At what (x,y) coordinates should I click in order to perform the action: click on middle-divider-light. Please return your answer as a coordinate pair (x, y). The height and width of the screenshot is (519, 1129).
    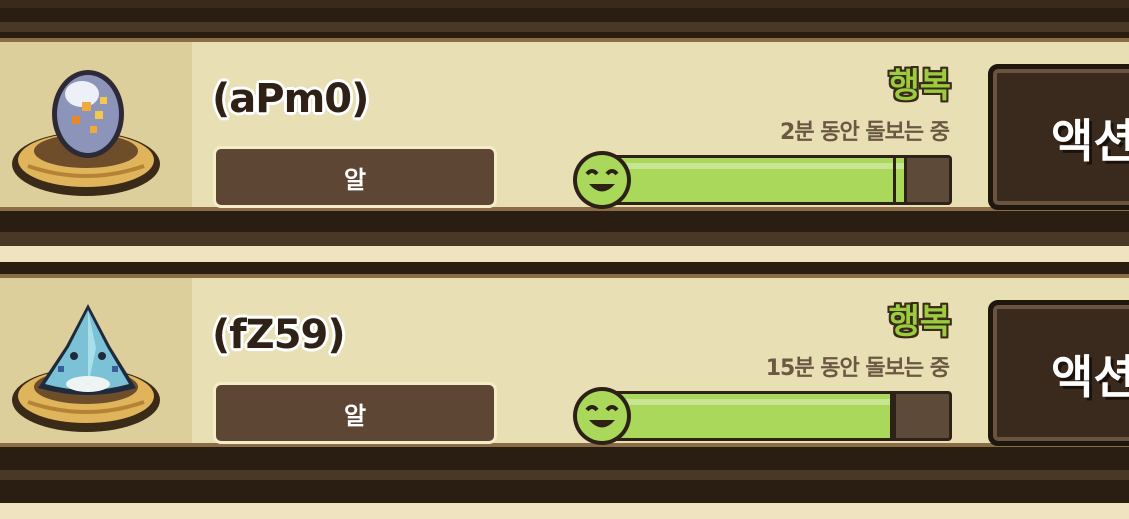
    Looking at the image, I should click on (564, 254).